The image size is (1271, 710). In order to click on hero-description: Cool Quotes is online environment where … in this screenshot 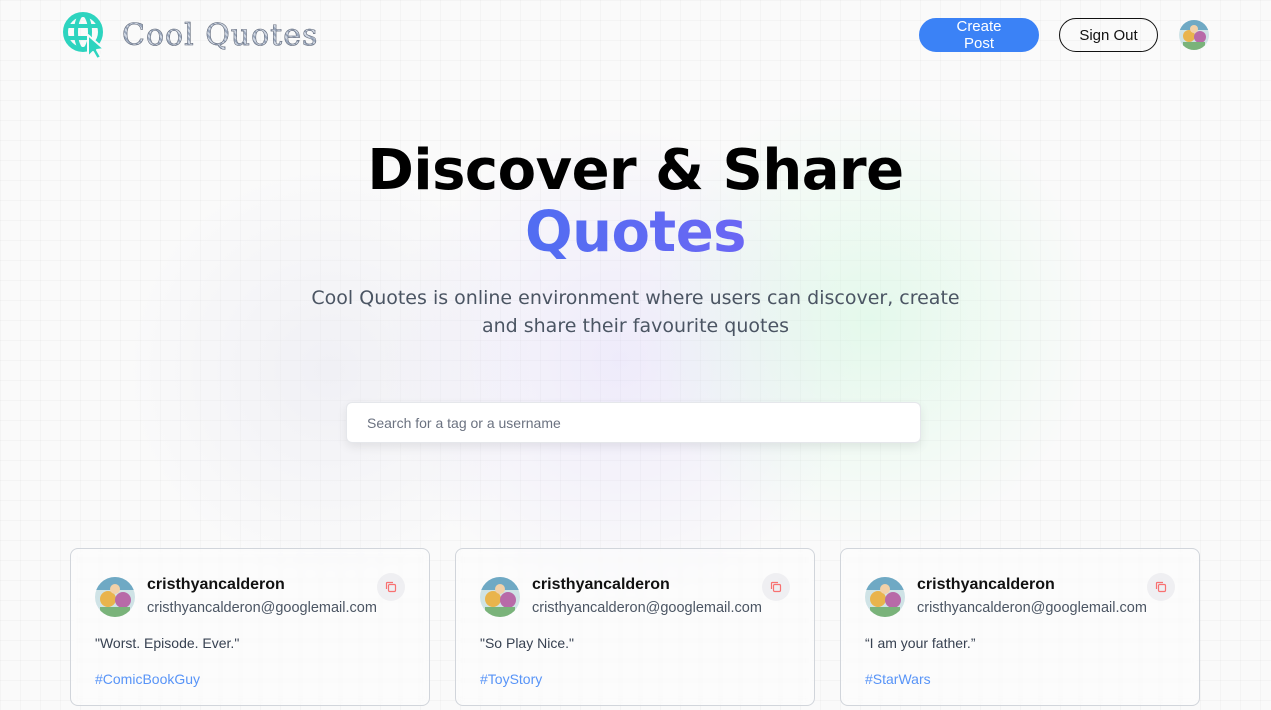, I will do `click(635, 312)`.